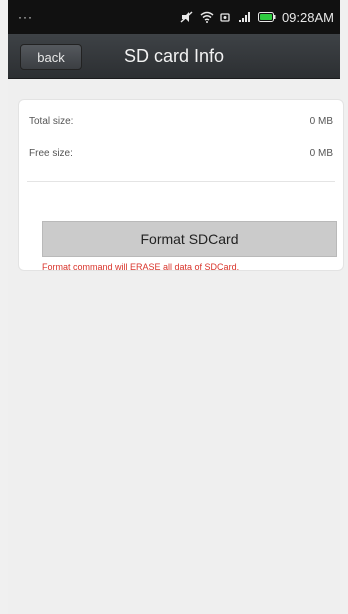 The width and height of the screenshot is (348, 614). I want to click on status-time: 09:28AM, so click(307, 17).